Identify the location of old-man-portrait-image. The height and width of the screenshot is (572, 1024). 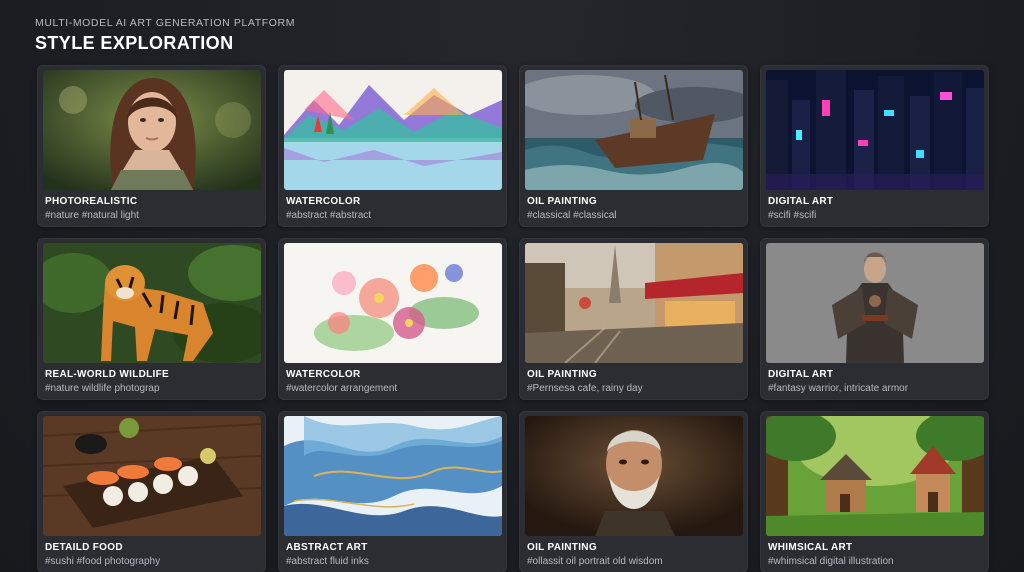
(634, 476).